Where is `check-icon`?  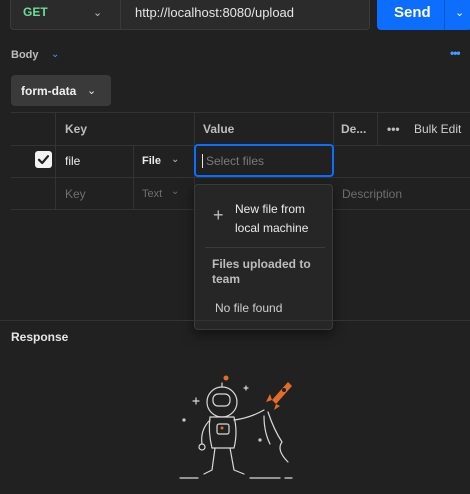 check-icon is located at coordinates (43, 160).